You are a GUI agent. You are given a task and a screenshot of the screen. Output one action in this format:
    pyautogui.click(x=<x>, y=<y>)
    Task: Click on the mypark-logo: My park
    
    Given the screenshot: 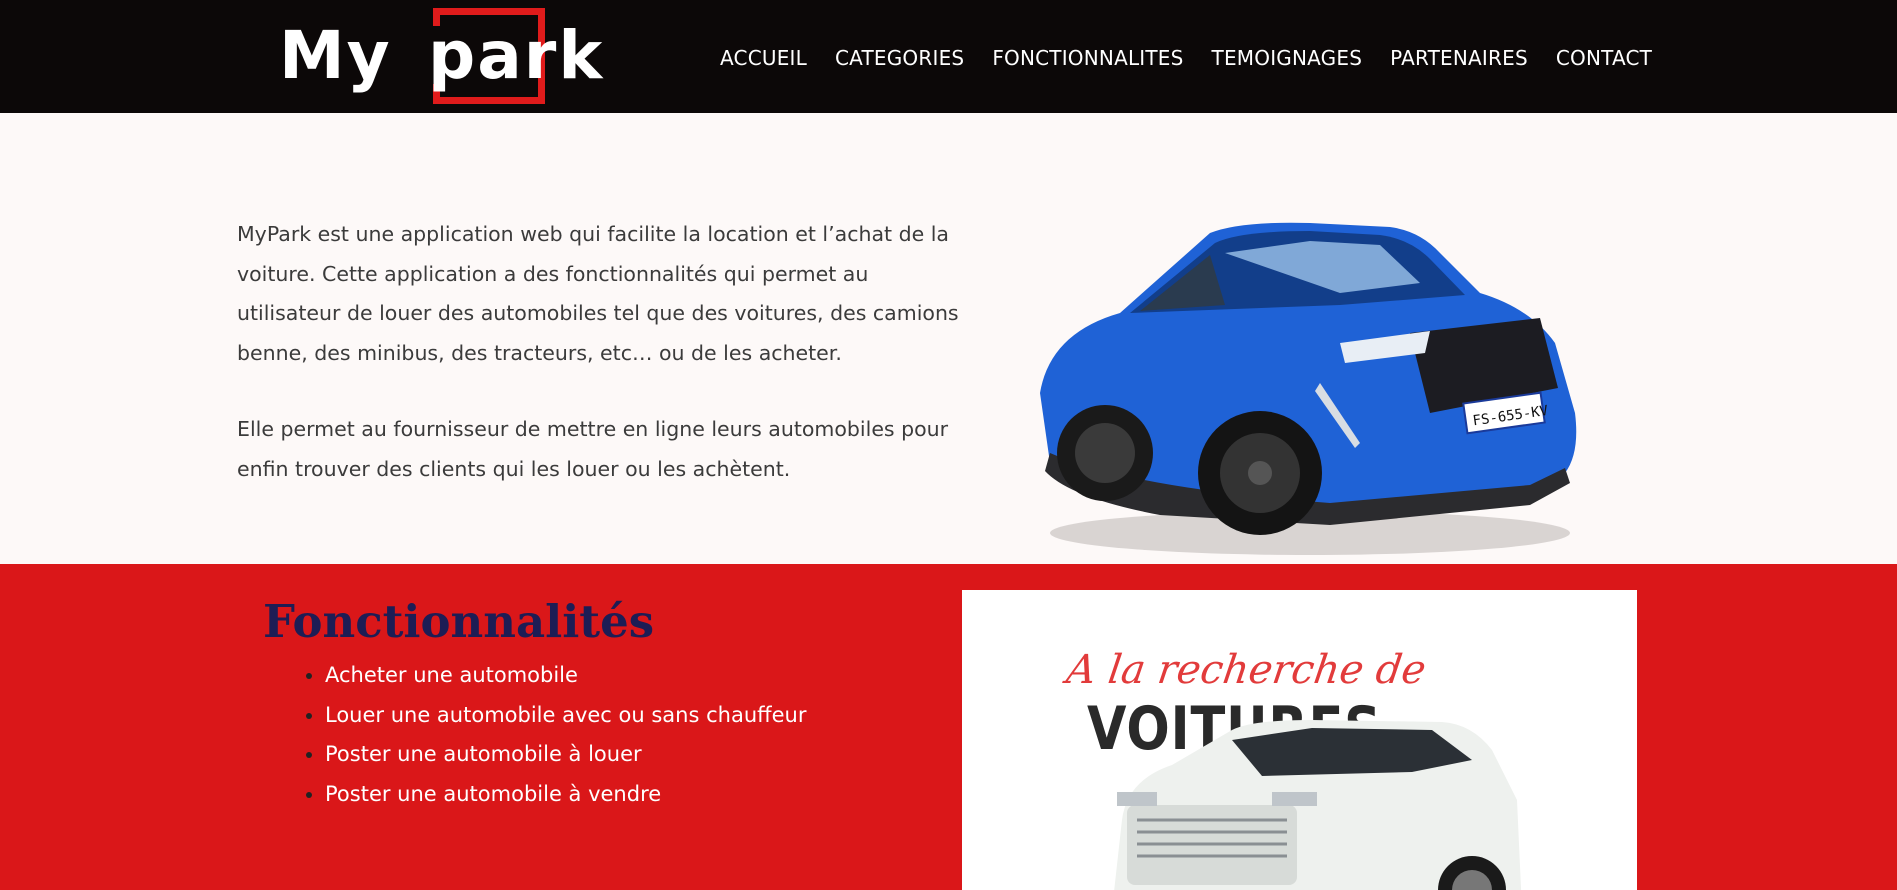 What is the action you would take?
    pyautogui.click(x=444, y=58)
    